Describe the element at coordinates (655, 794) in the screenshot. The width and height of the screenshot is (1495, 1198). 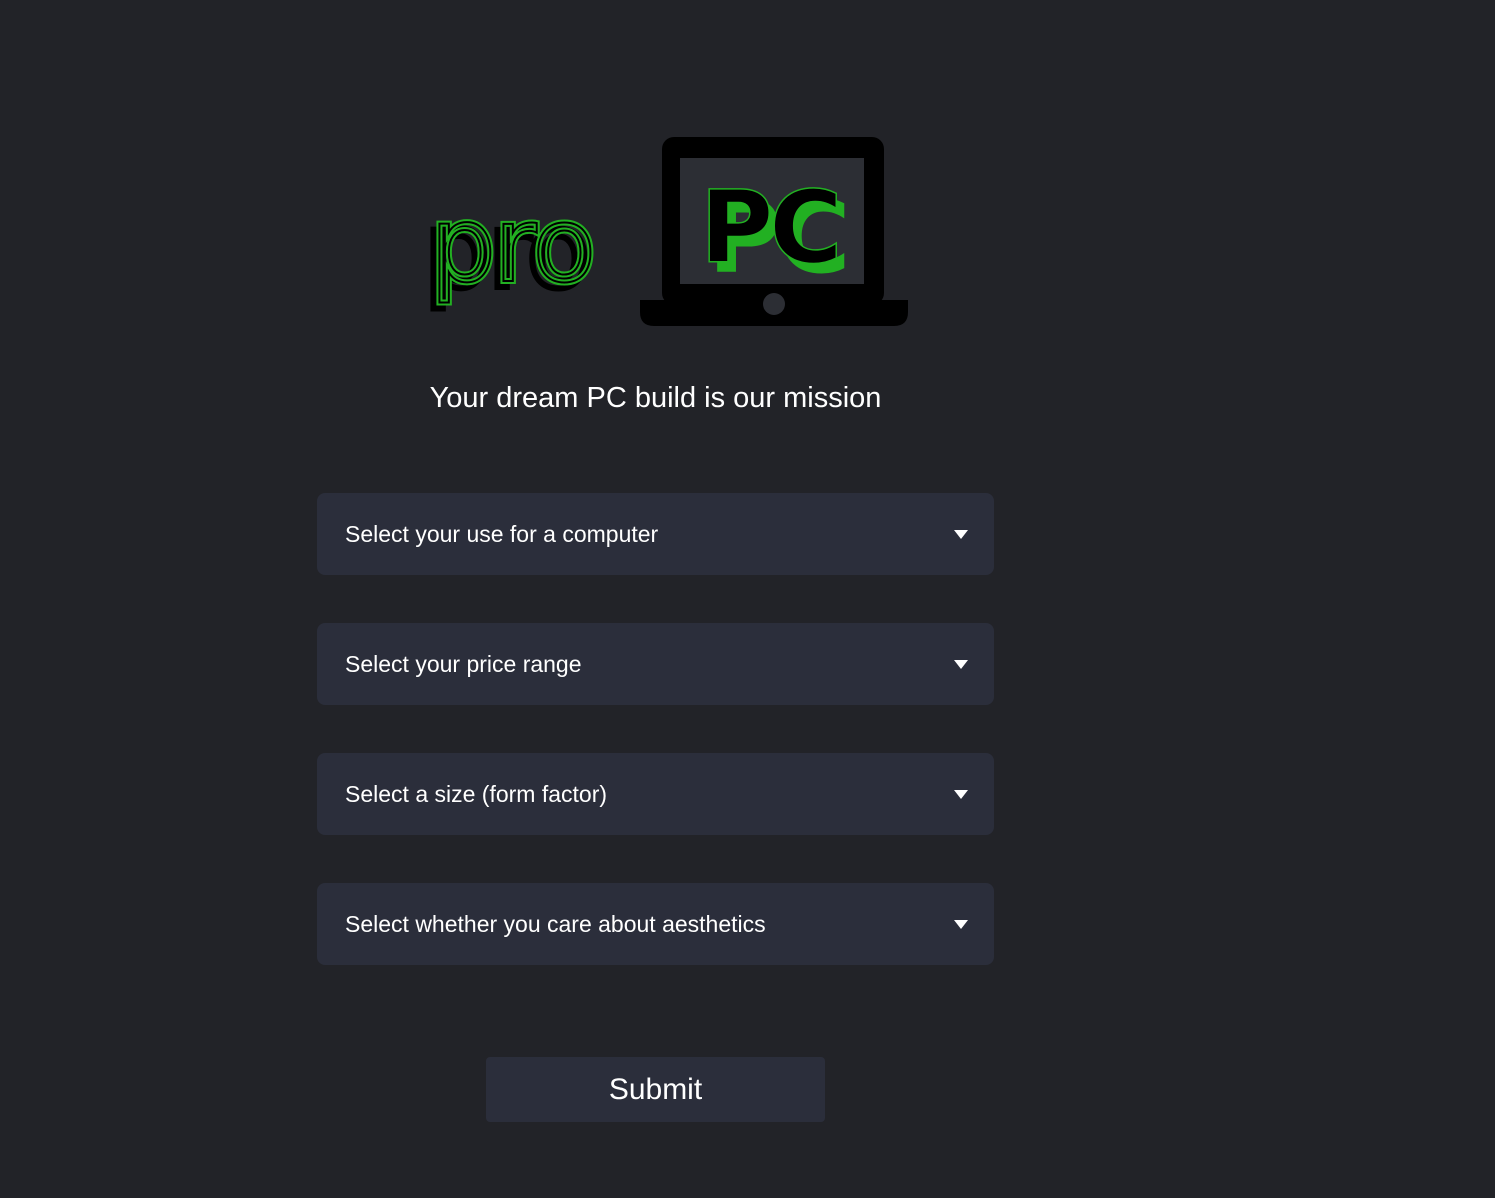
I see `select-form-factor: Select a size (form factor)` at that location.